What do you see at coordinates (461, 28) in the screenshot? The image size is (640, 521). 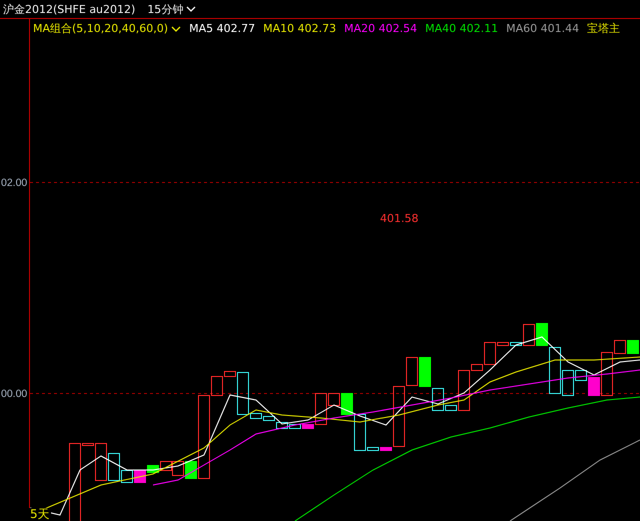 I see `indicator-value: MA40 402.11` at bounding box center [461, 28].